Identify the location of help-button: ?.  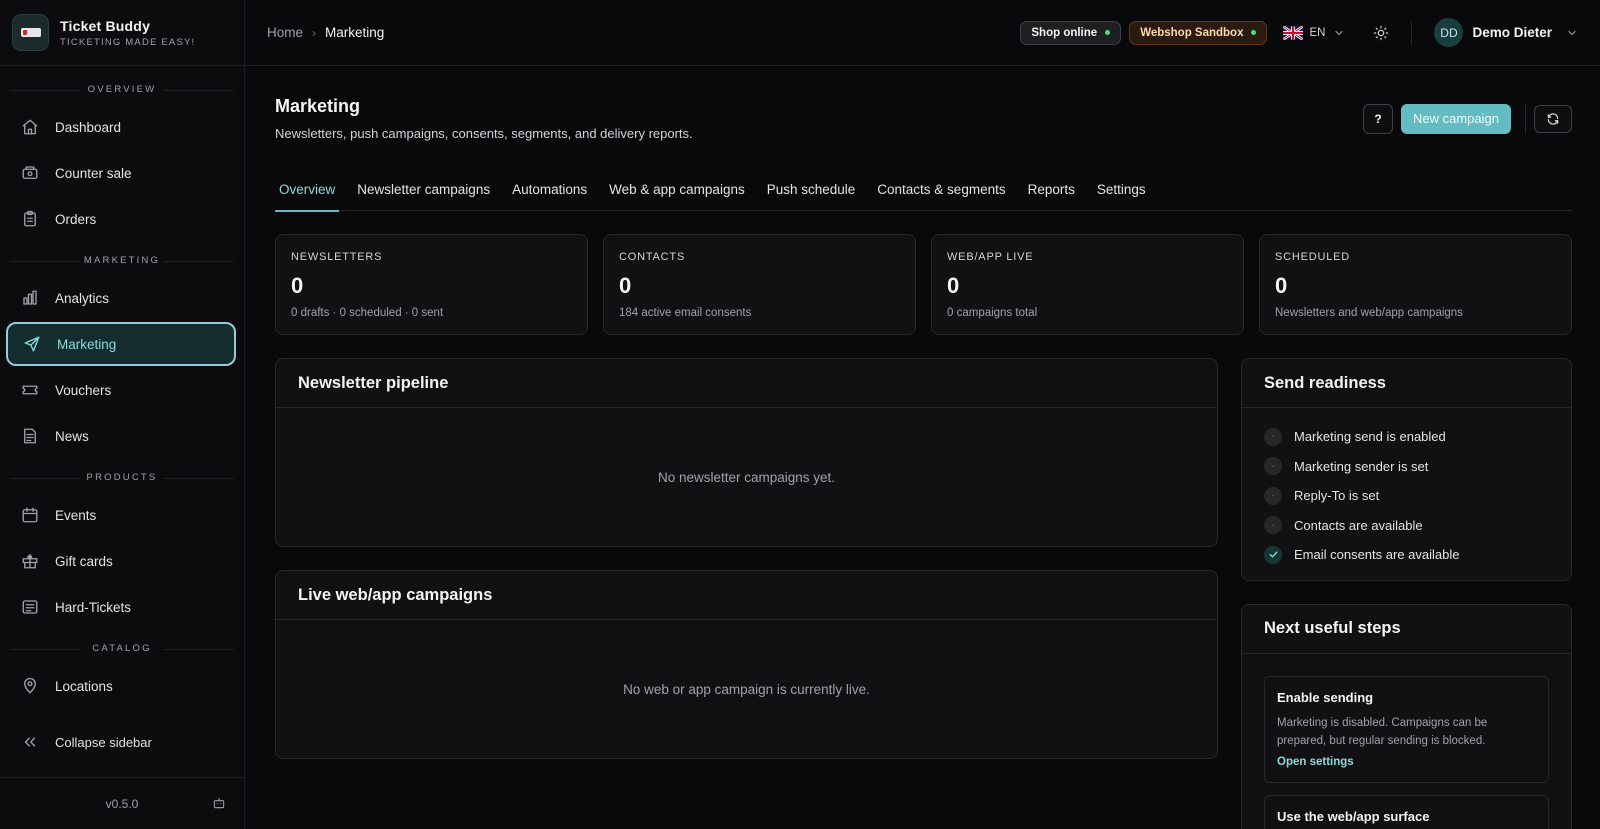
(1378, 118).